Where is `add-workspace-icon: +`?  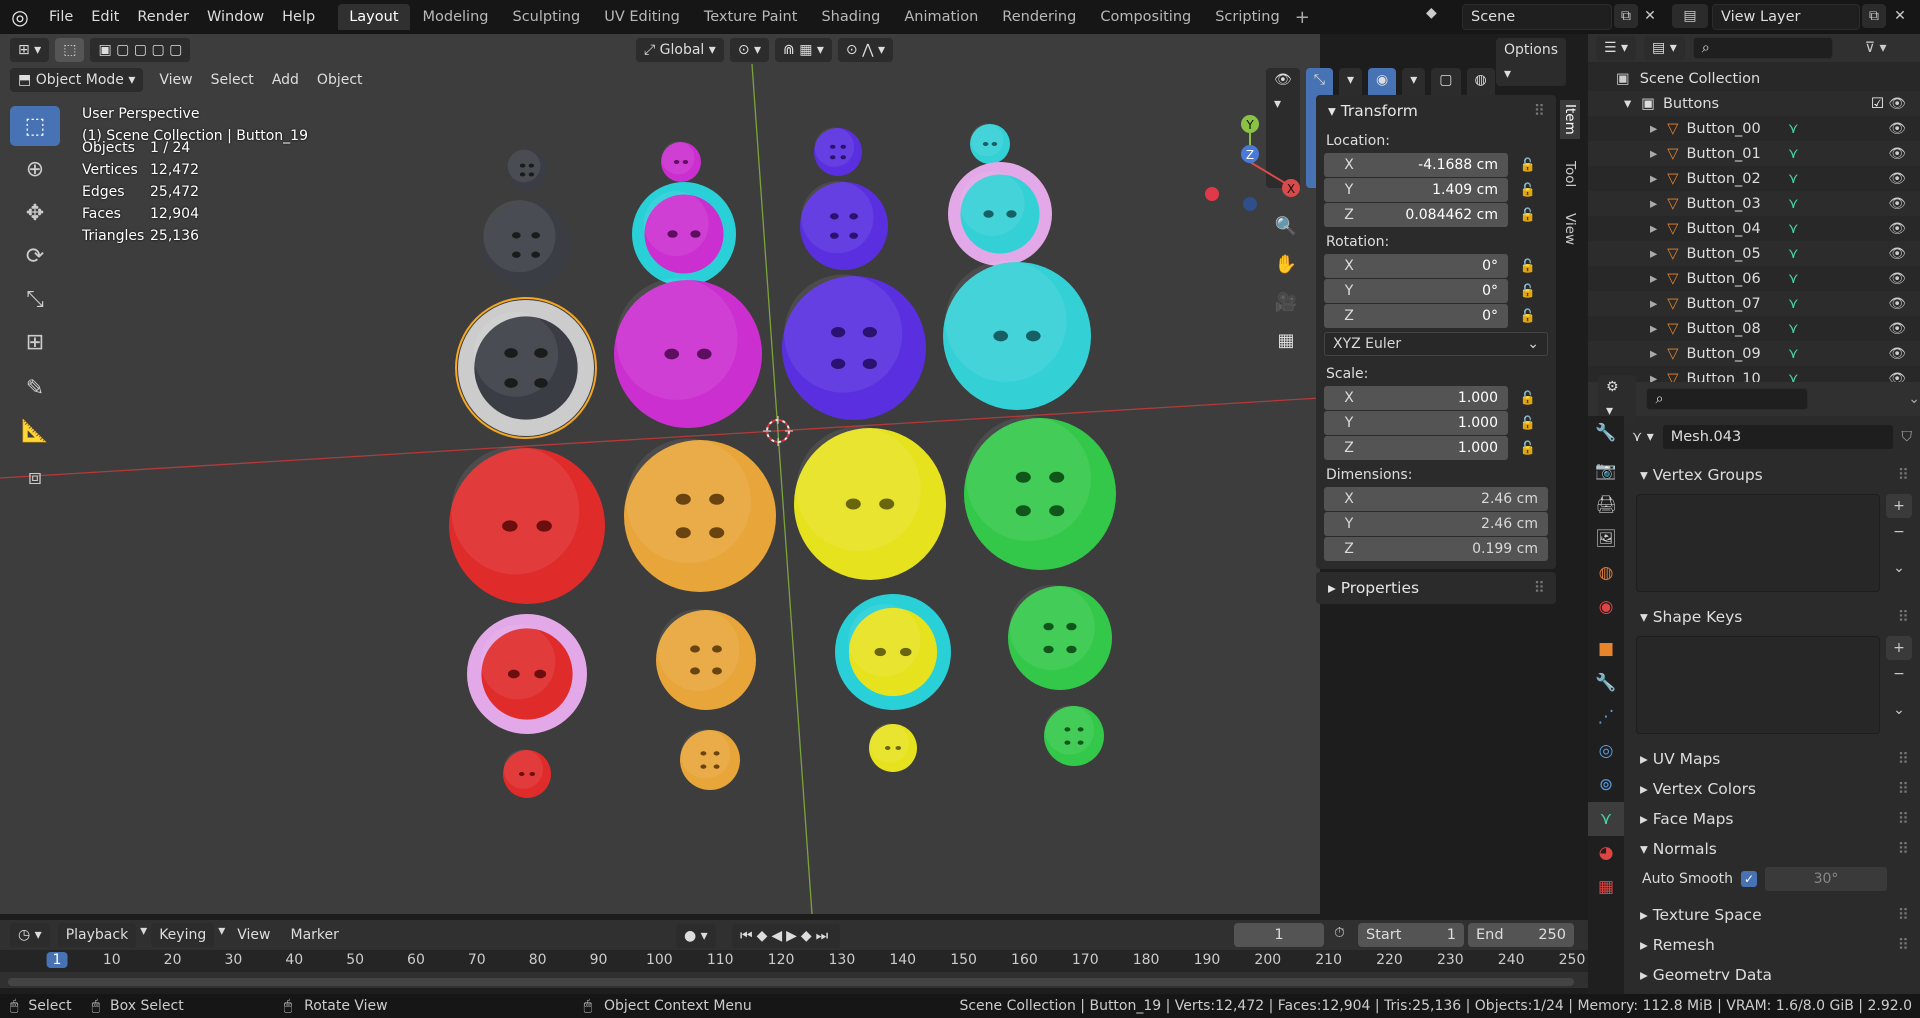
add-workspace-icon: + is located at coordinates (1302, 17).